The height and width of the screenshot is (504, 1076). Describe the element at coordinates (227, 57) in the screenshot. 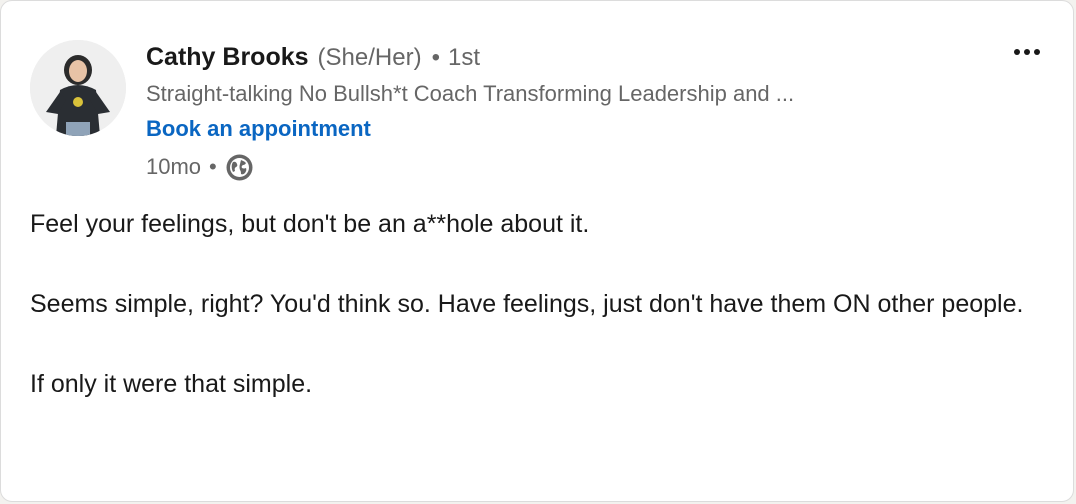

I see `author-name: Cathy Brooks` at that location.